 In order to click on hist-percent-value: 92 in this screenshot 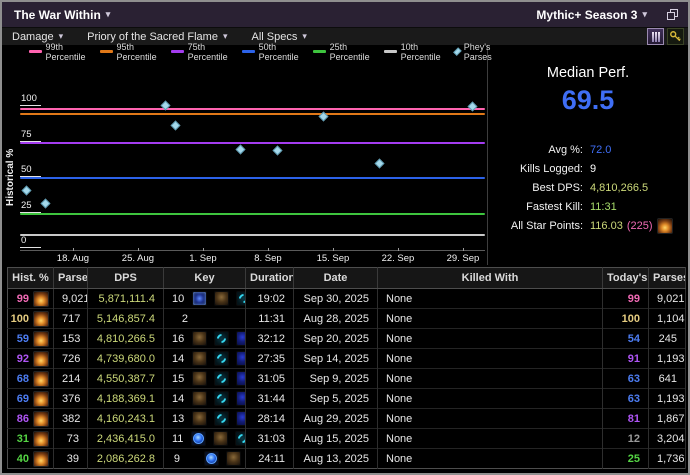, I will do `click(22, 358)`.